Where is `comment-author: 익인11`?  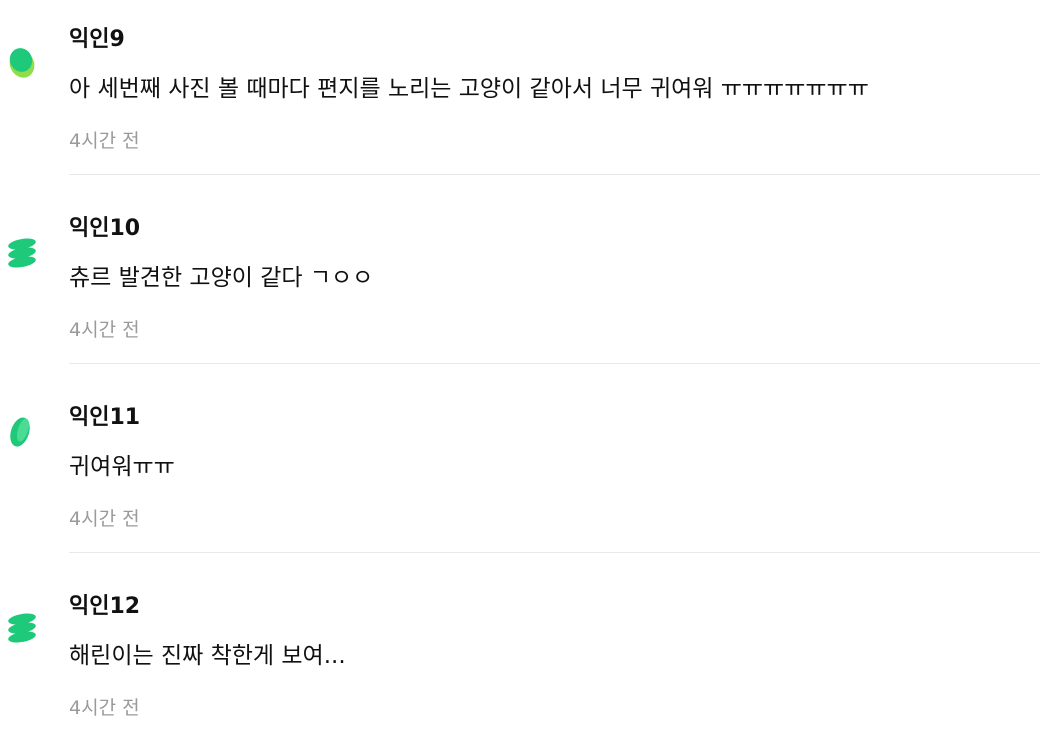 comment-author: 익인11 is located at coordinates (104, 418).